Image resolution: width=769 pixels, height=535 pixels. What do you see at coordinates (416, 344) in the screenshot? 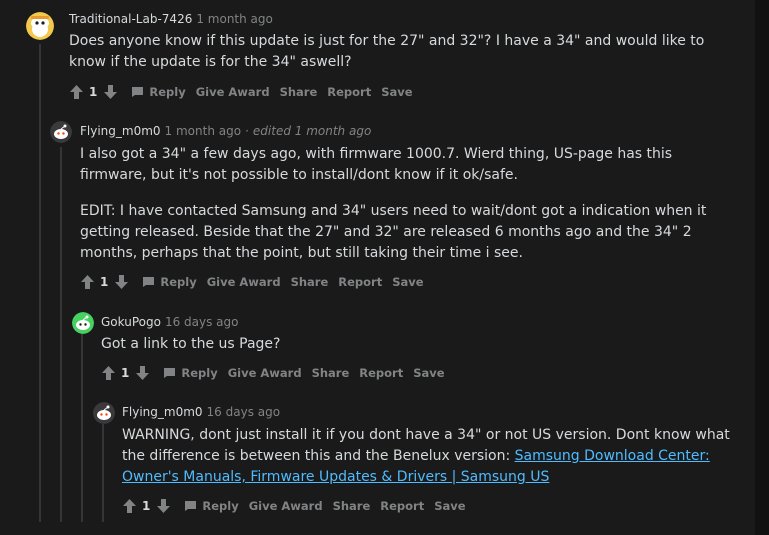
I see `comment-body: Got a link to the us Page?` at bounding box center [416, 344].